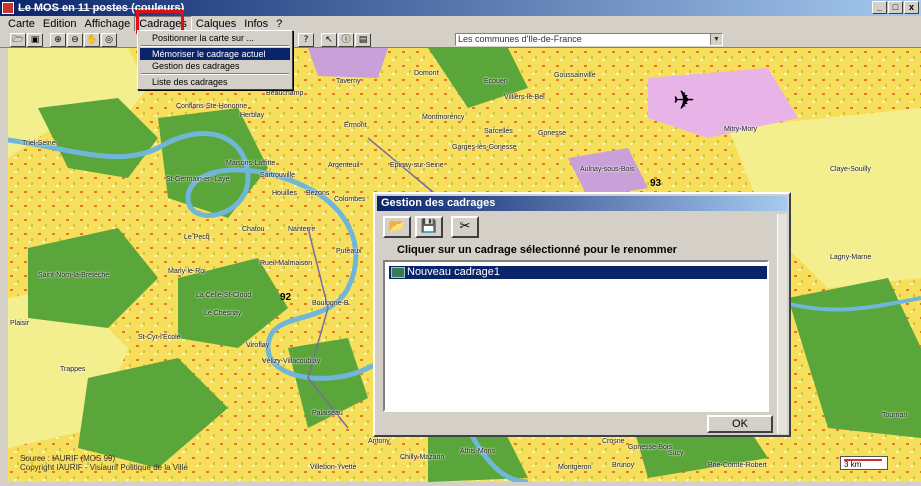  Describe the element at coordinates (35, 39) in the screenshot. I see `save-disk-icon: ▣` at that location.